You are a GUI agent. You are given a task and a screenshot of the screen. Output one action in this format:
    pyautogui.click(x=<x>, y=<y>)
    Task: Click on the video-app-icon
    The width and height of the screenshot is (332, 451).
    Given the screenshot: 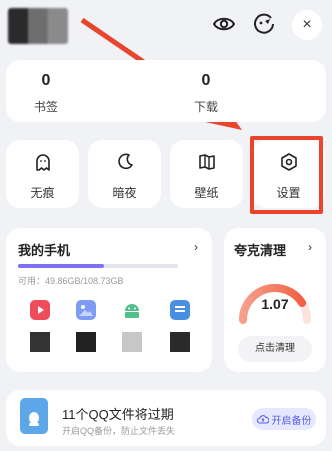 What is the action you would take?
    pyautogui.click(x=40, y=310)
    